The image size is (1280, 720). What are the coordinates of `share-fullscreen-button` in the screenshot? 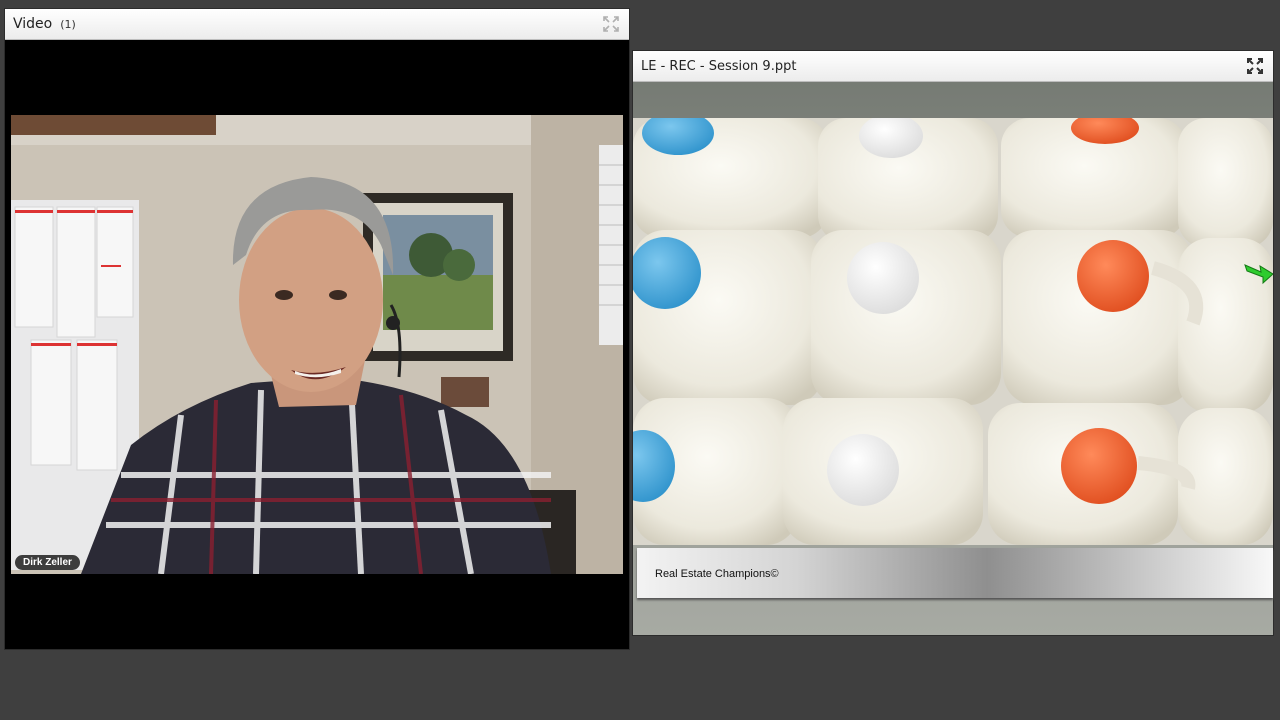 It's located at (1255, 66).